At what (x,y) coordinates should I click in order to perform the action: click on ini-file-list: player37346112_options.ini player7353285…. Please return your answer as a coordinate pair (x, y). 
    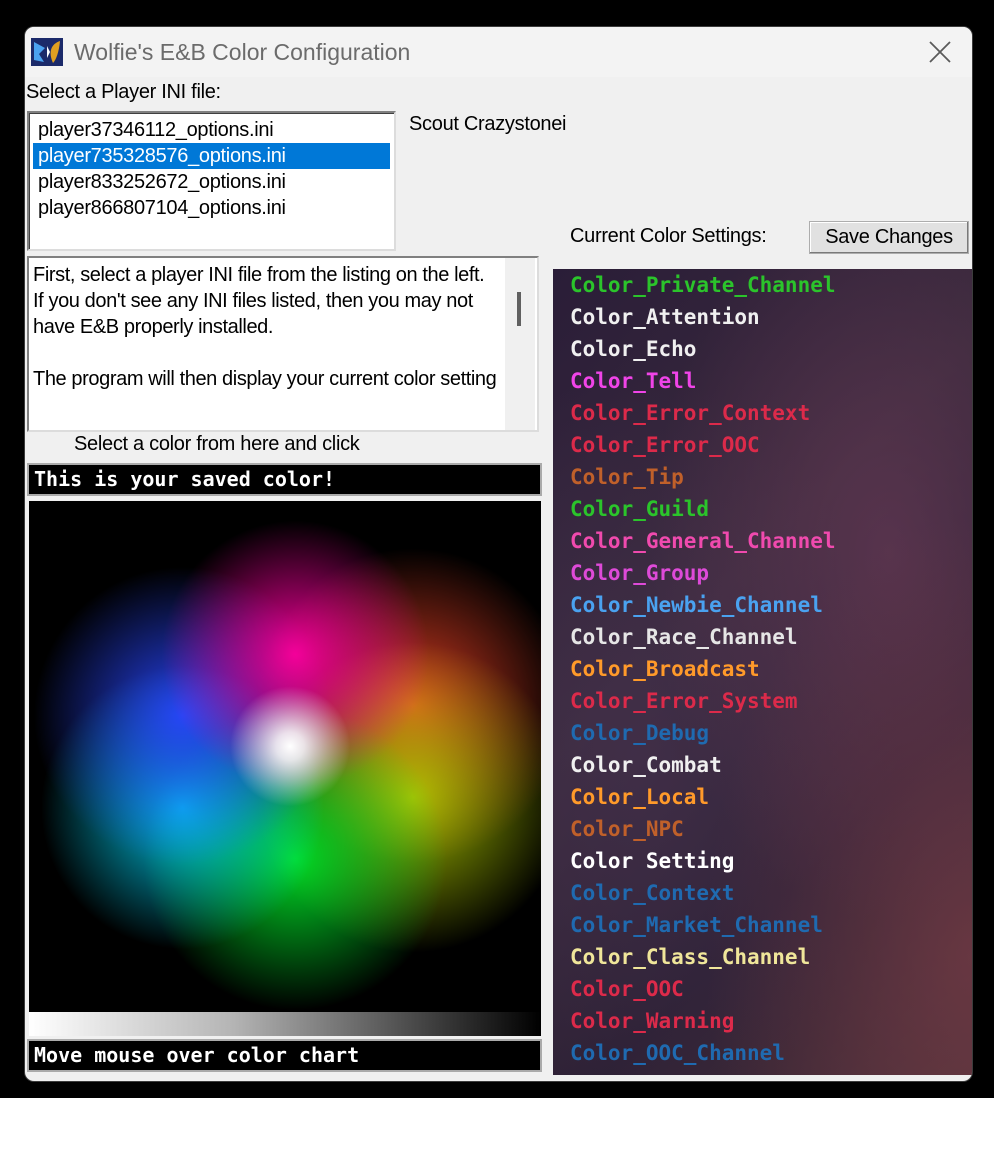
    Looking at the image, I should click on (211, 181).